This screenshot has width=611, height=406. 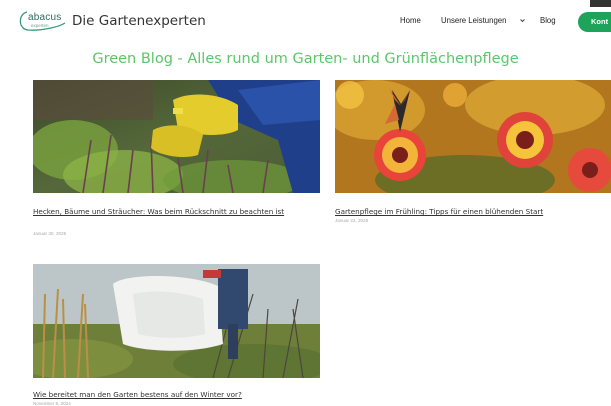 What do you see at coordinates (473, 20) in the screenshot?
I see `nav-leistungen: Unsere Leistungen` at bounding box center [473, 20].